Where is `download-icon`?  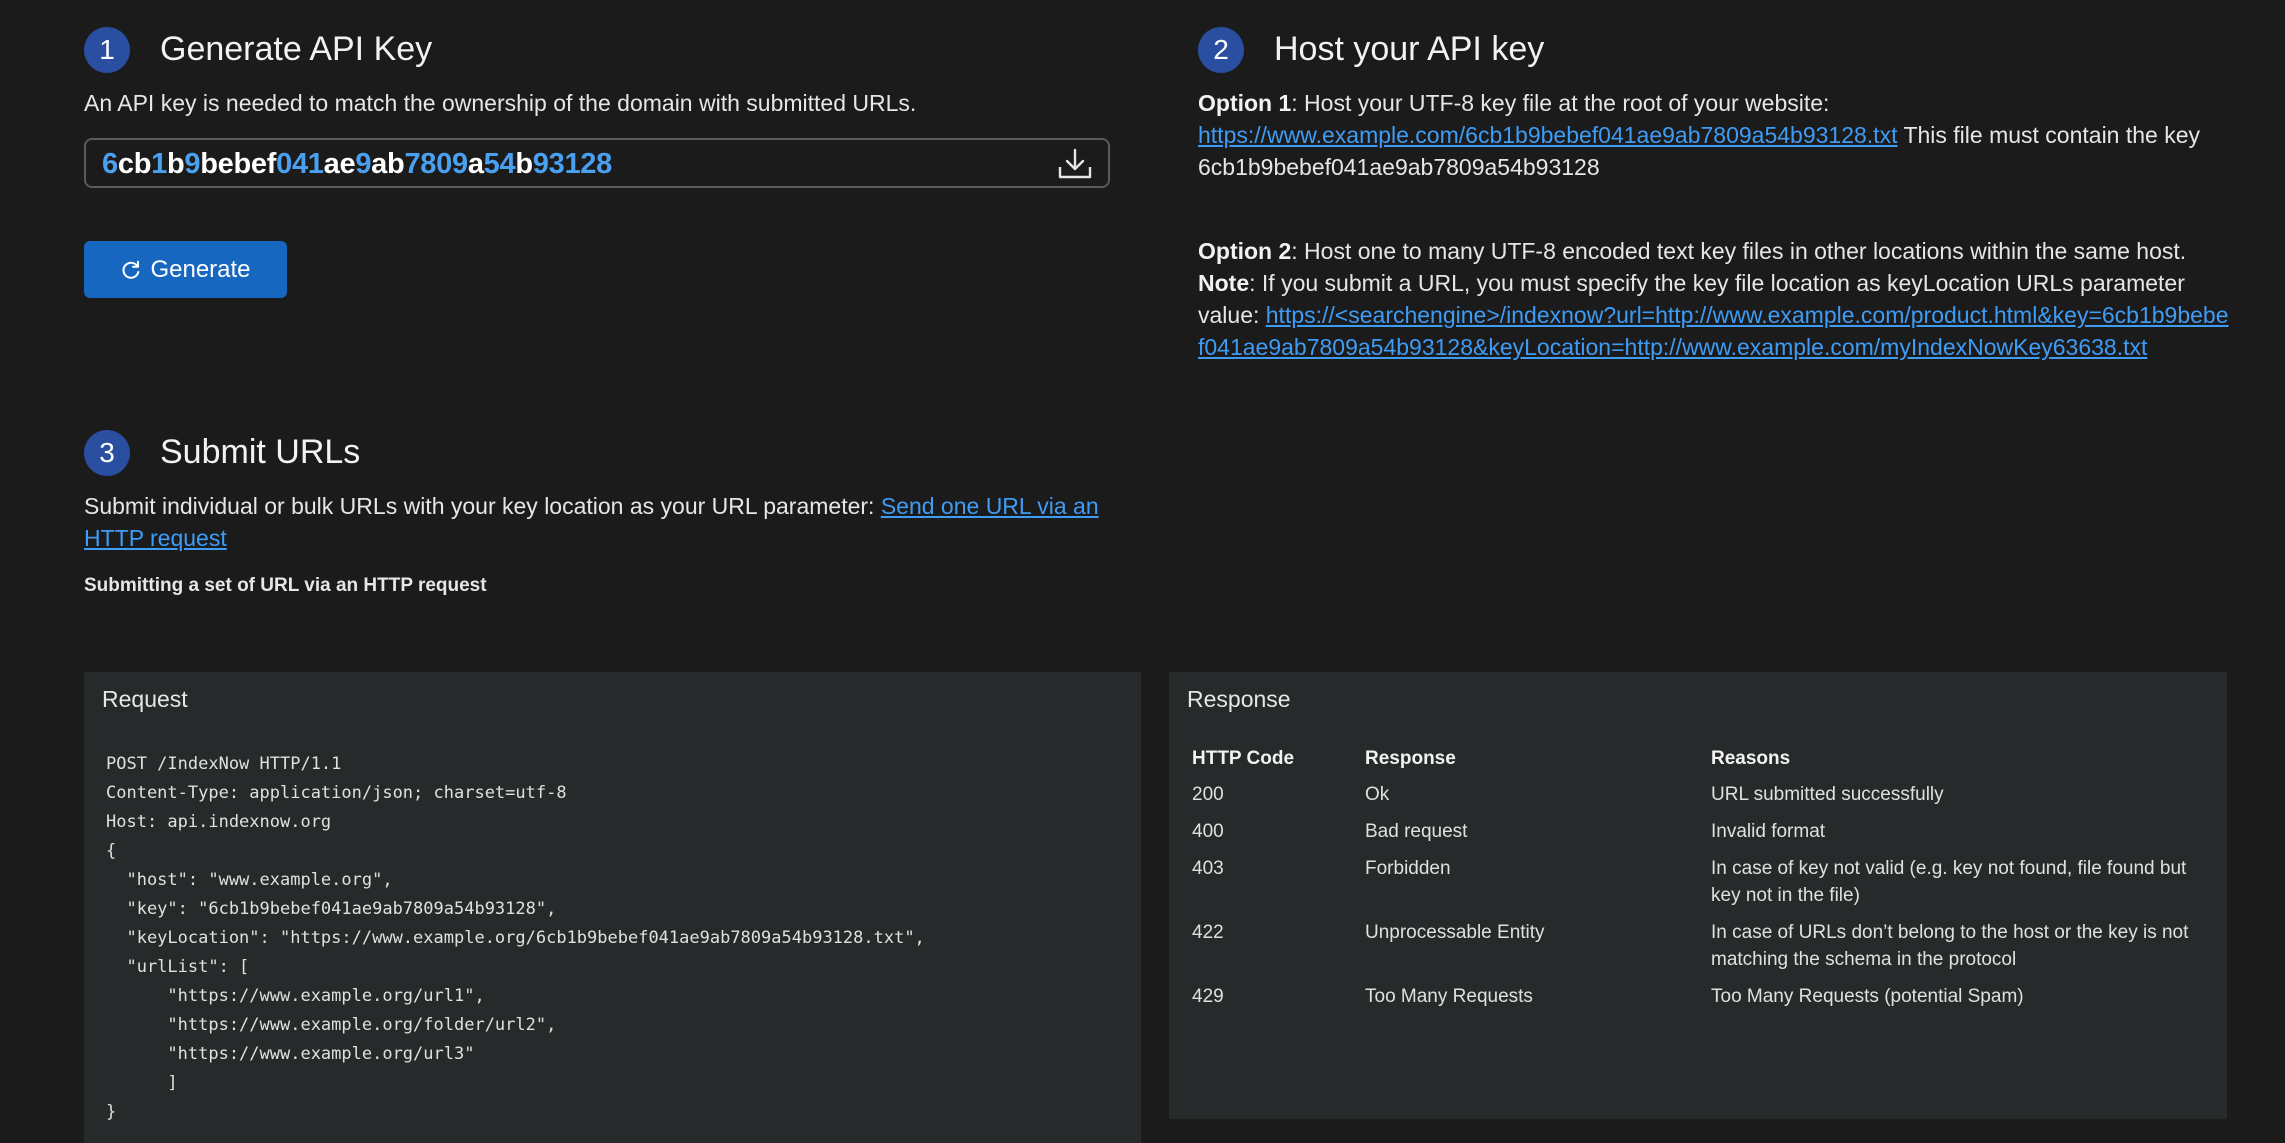
download-icon is located at coordinates (1075, 164).